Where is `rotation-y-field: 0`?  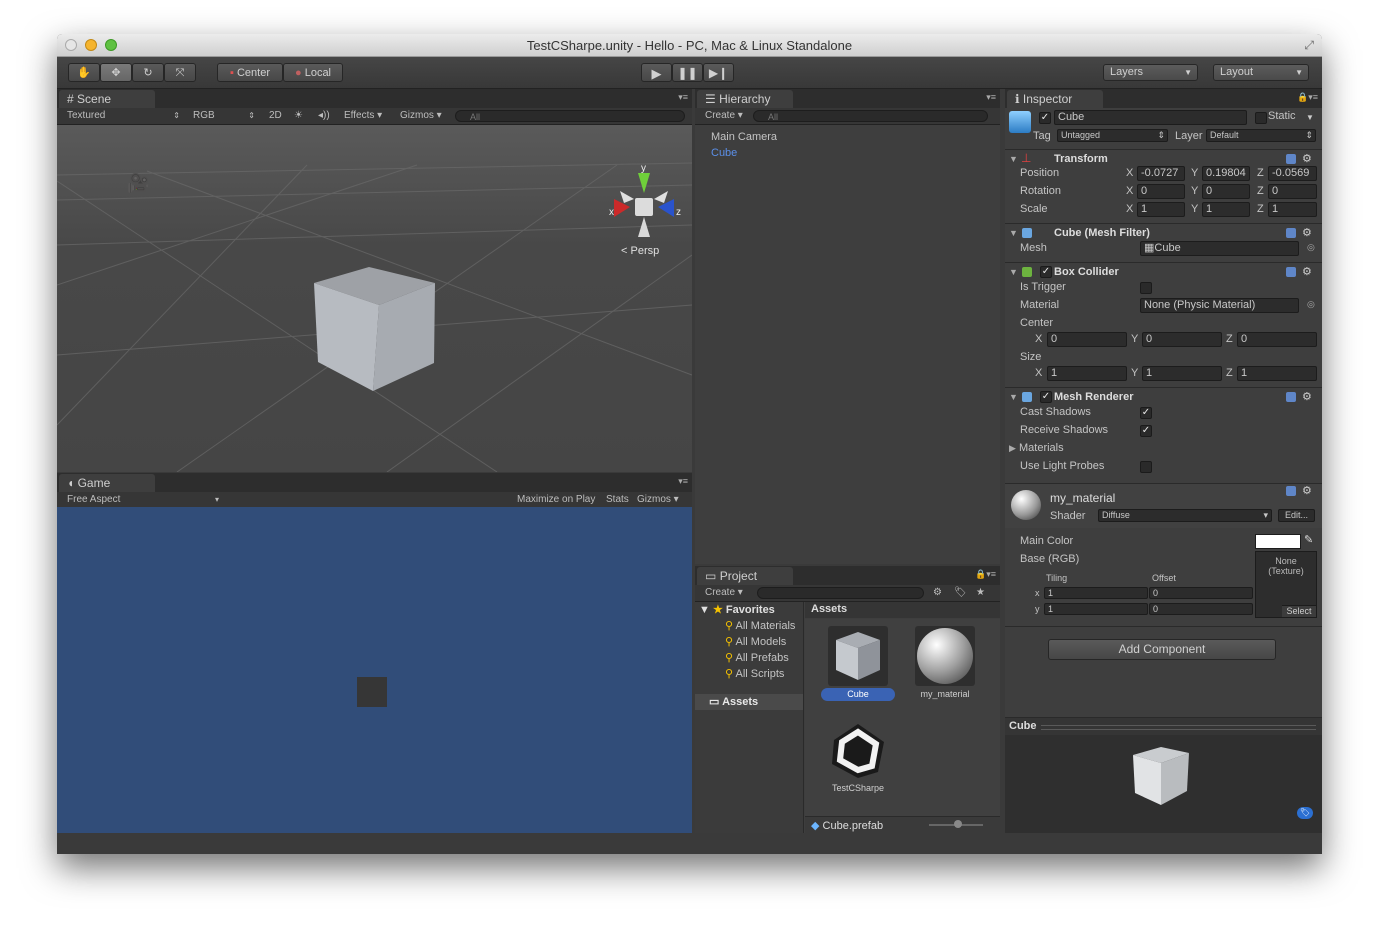 rotation-y-field: 0 is located at coordinates (1226, 191).